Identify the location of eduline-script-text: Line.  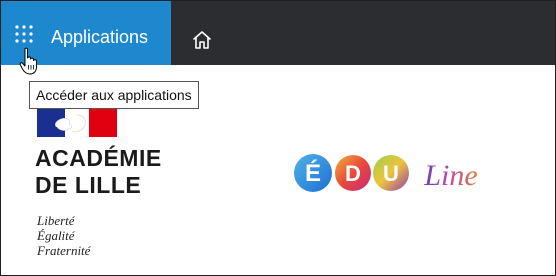
(450, 175).